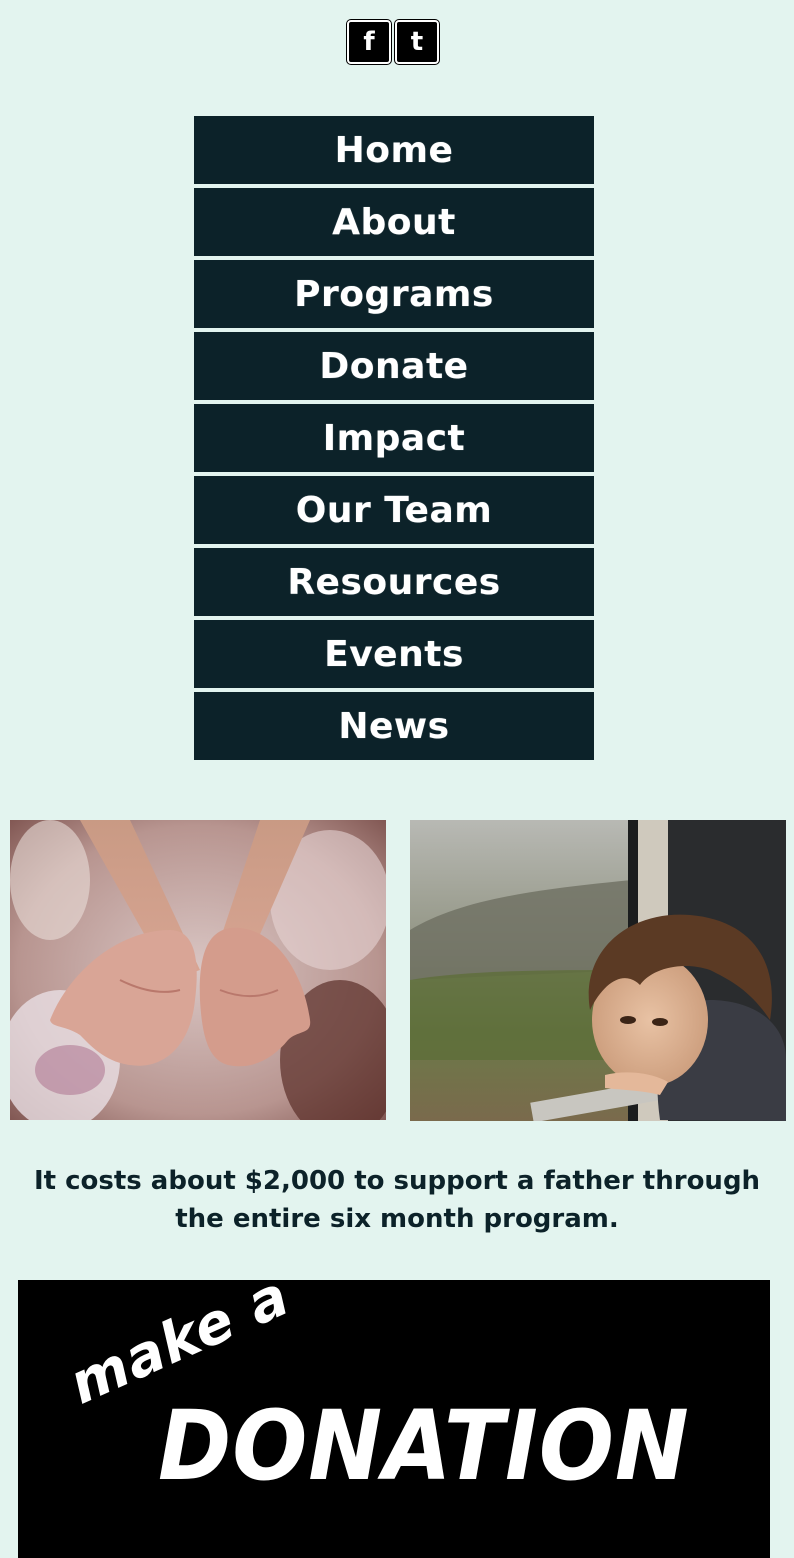  I want to click on nav-item-events: Events, so click(394, 654).